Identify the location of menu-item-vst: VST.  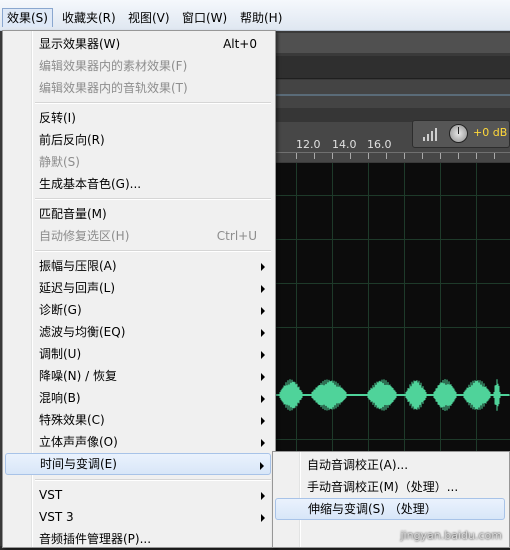
(138, 495).